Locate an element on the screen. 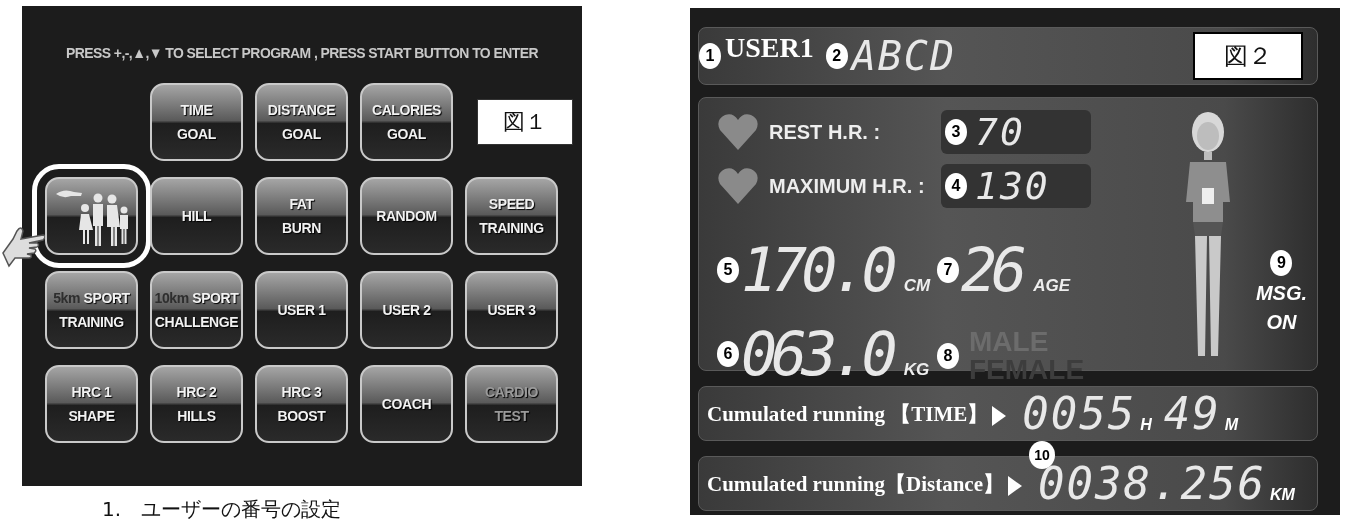 The image size is (1350, 525). callout-number: 3 is located at coordinates (956, 132).